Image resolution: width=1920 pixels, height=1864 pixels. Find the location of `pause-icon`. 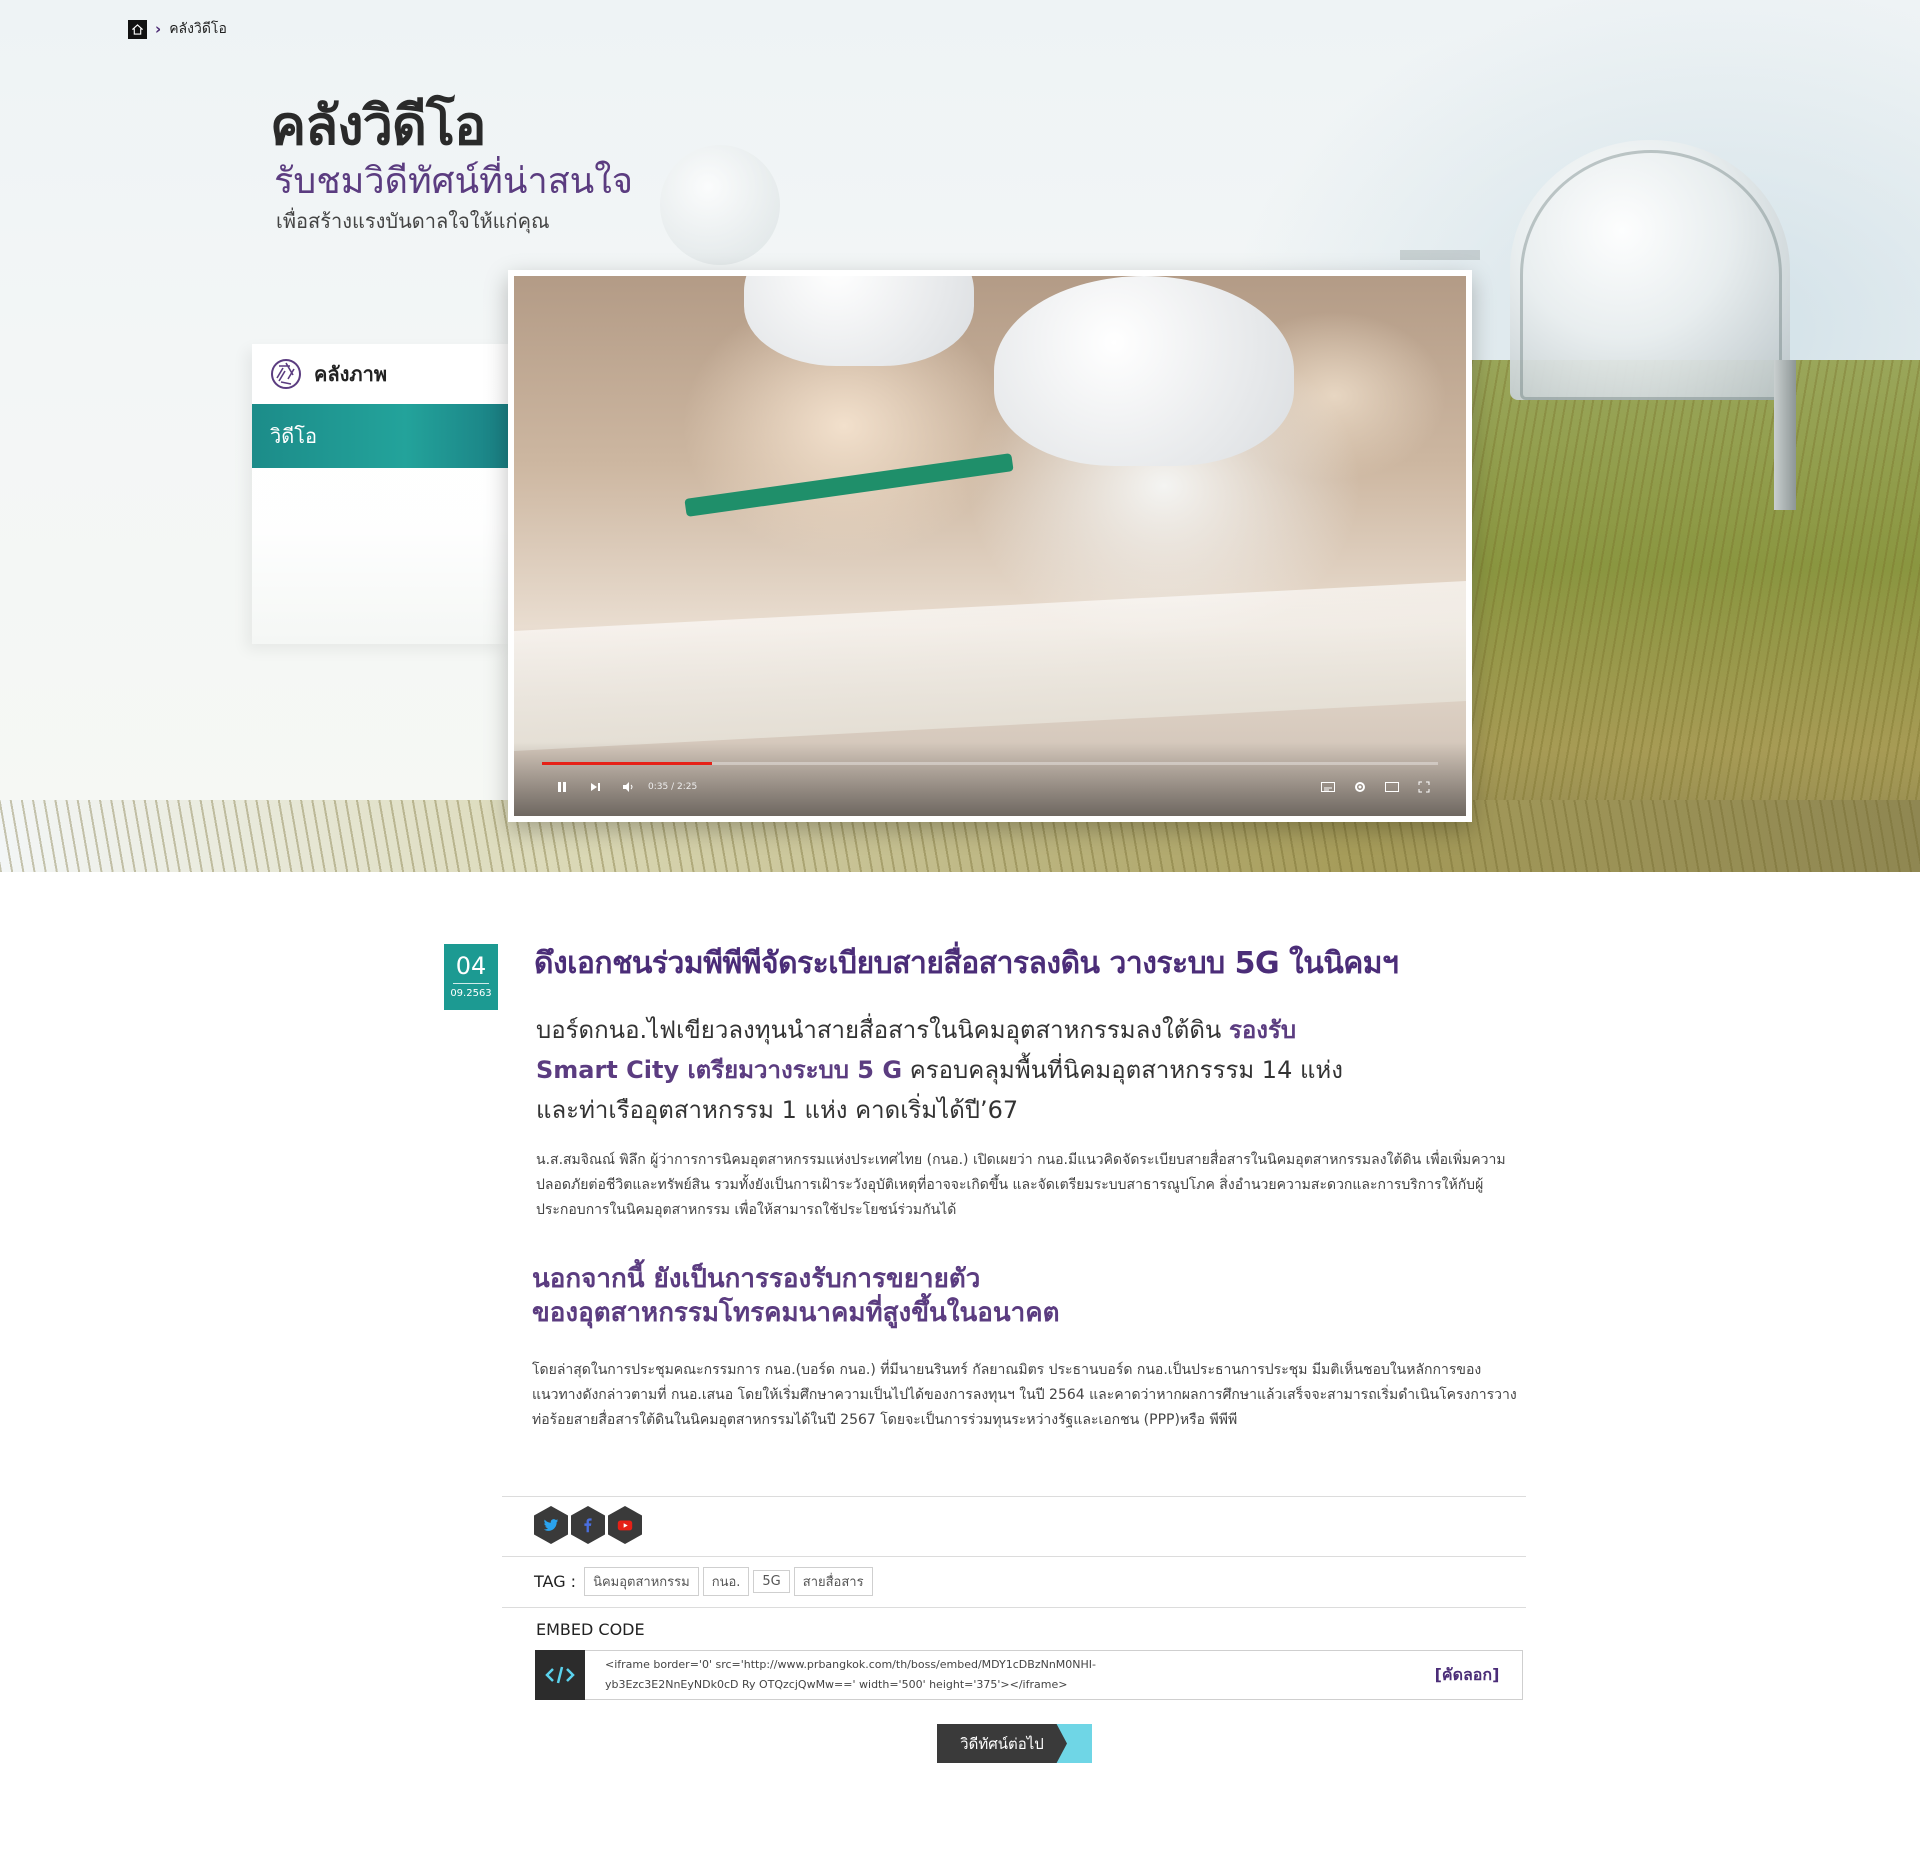

pause-icon is located at coordinates (562, 787).